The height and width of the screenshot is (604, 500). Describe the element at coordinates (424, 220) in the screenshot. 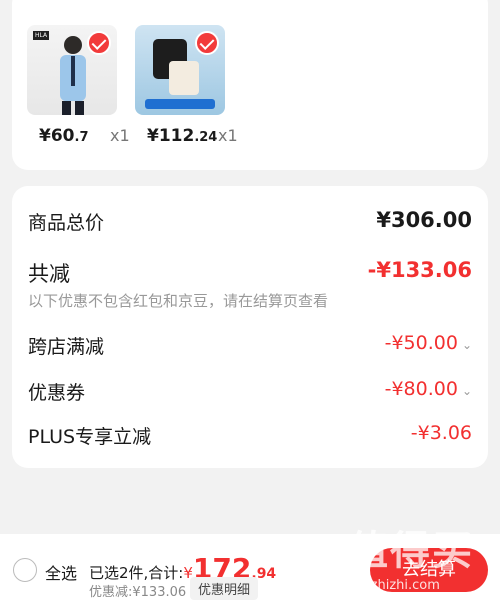

I see `total-value: ¥306.00` at that location.